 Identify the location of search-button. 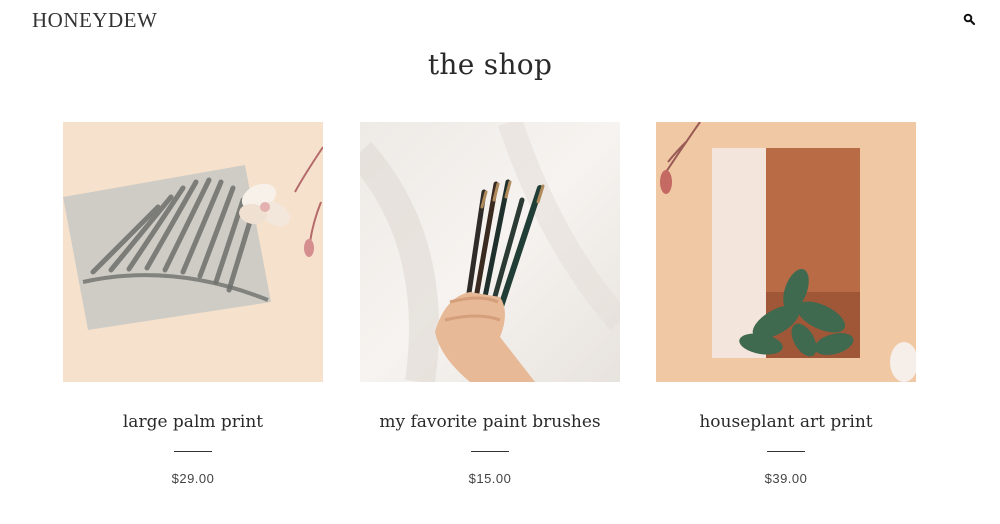
(970, 20).